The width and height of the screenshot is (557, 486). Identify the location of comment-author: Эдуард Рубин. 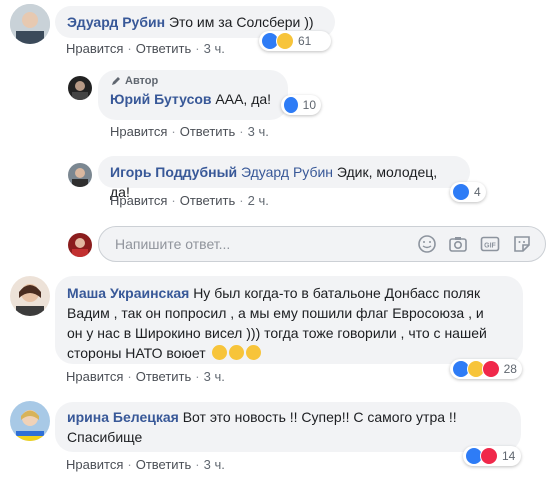
(116, 22).